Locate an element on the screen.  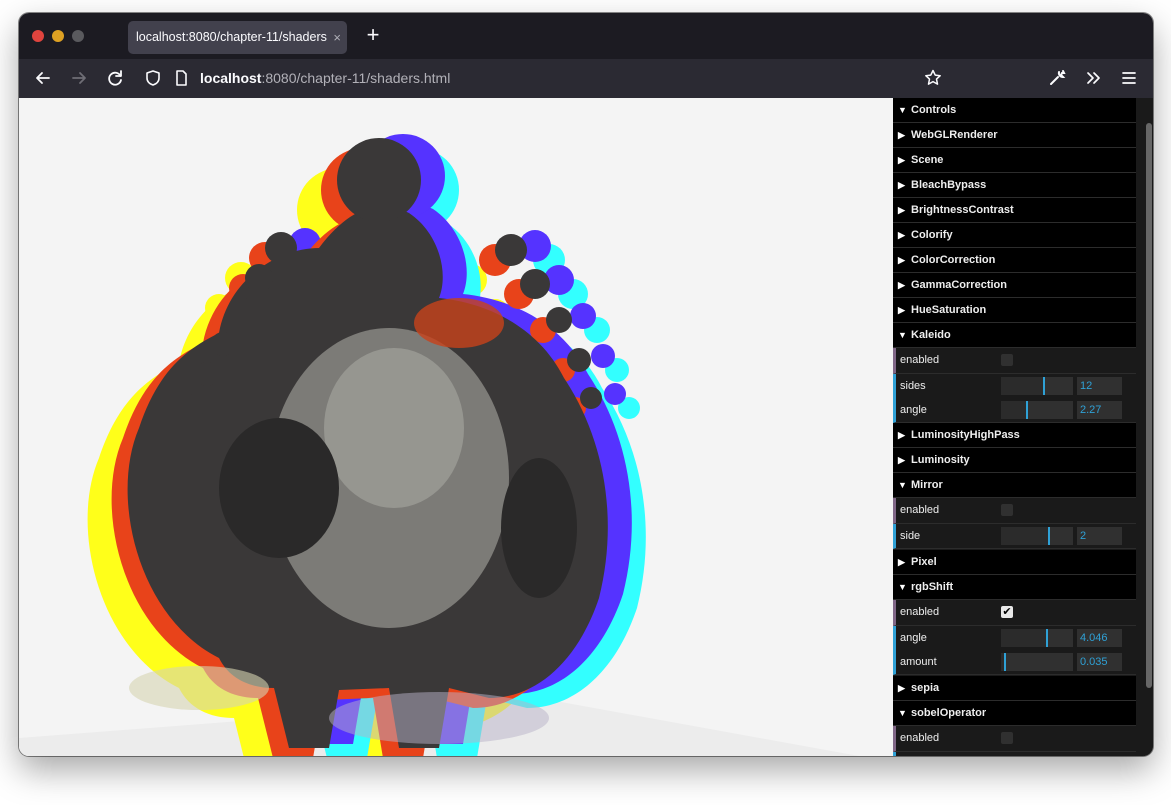
bookmark-star-icon is located at coordinates (933, 78).